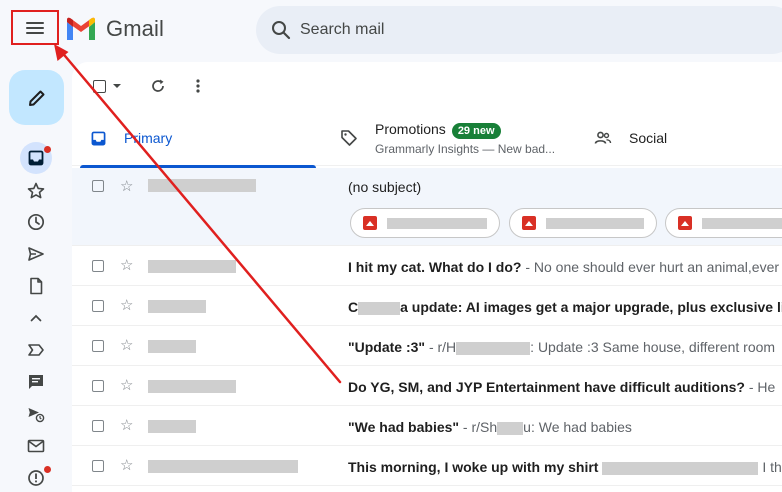  I want to click on email-subject: (no subject), so click(385, 187).